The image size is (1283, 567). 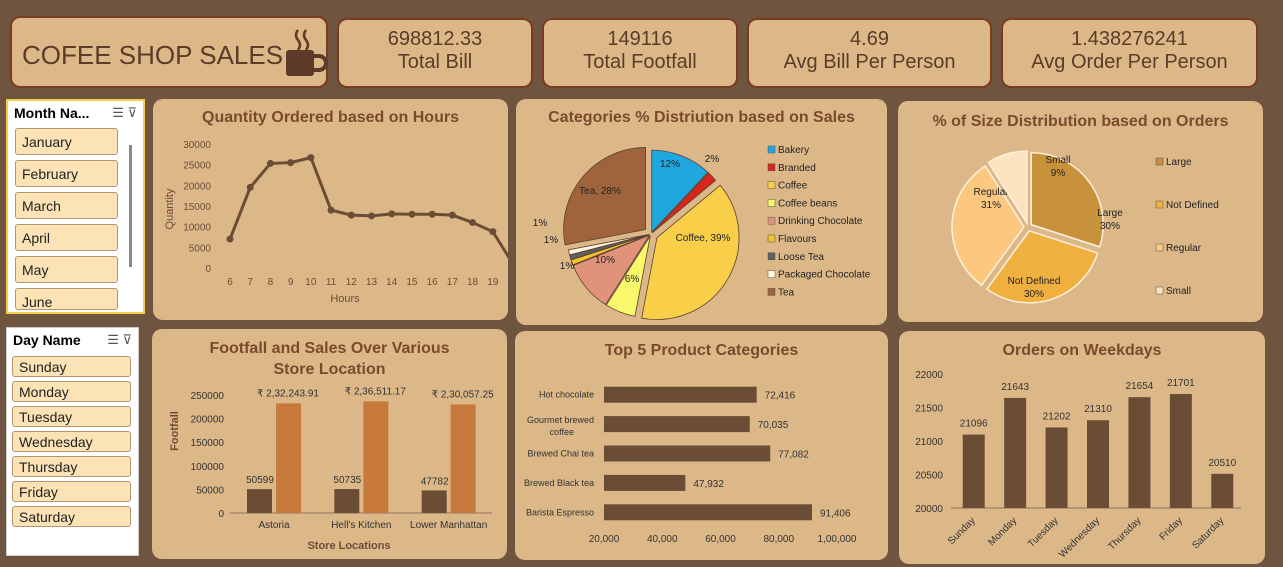 I want to click on slicer-item-day: Thursday, so click(x=71, y=466).